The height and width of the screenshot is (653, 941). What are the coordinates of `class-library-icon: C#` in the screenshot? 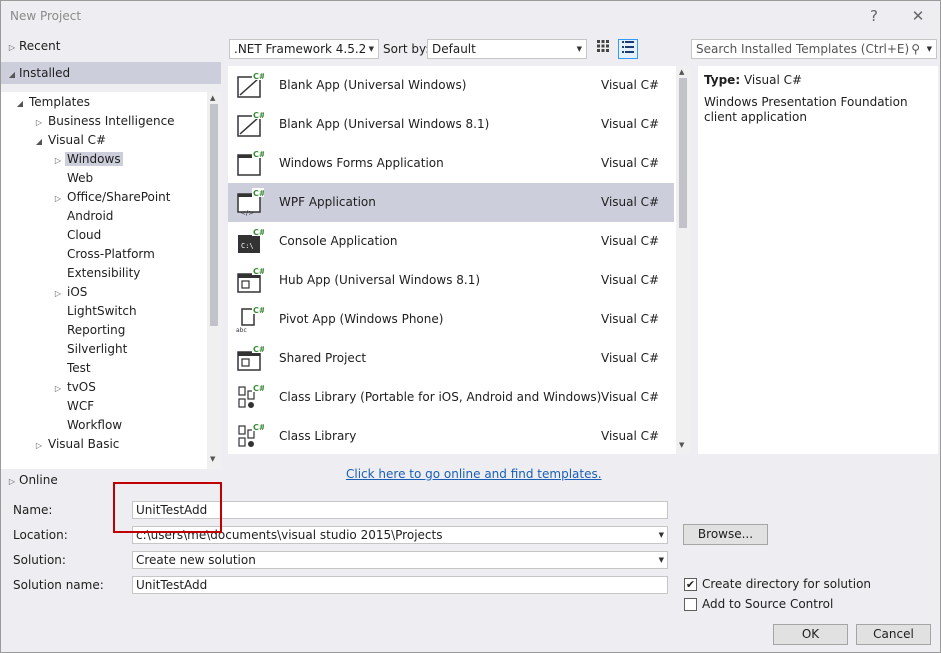 It's located at (251, 436).